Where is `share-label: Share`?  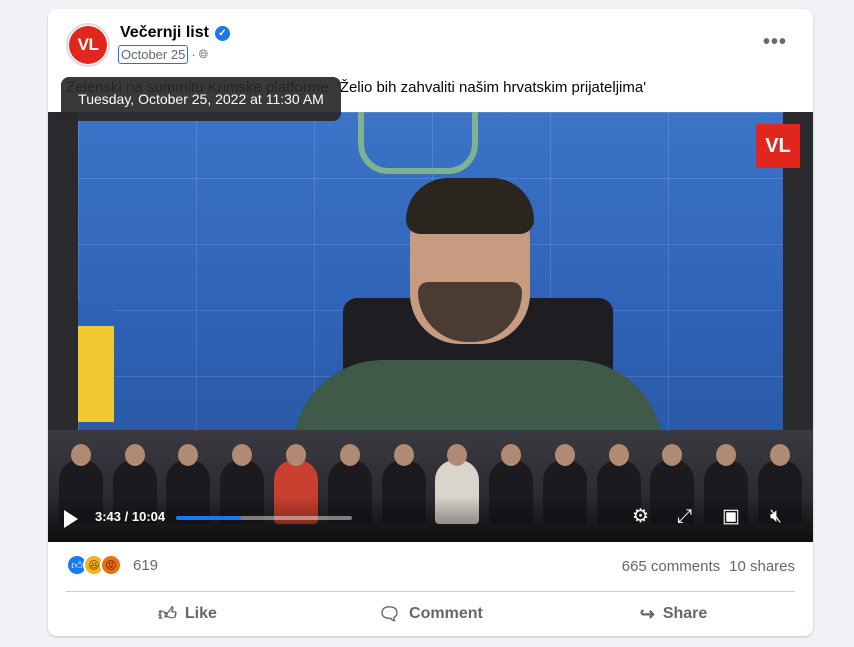 share-label: Share is located at coordinates (685, 613).